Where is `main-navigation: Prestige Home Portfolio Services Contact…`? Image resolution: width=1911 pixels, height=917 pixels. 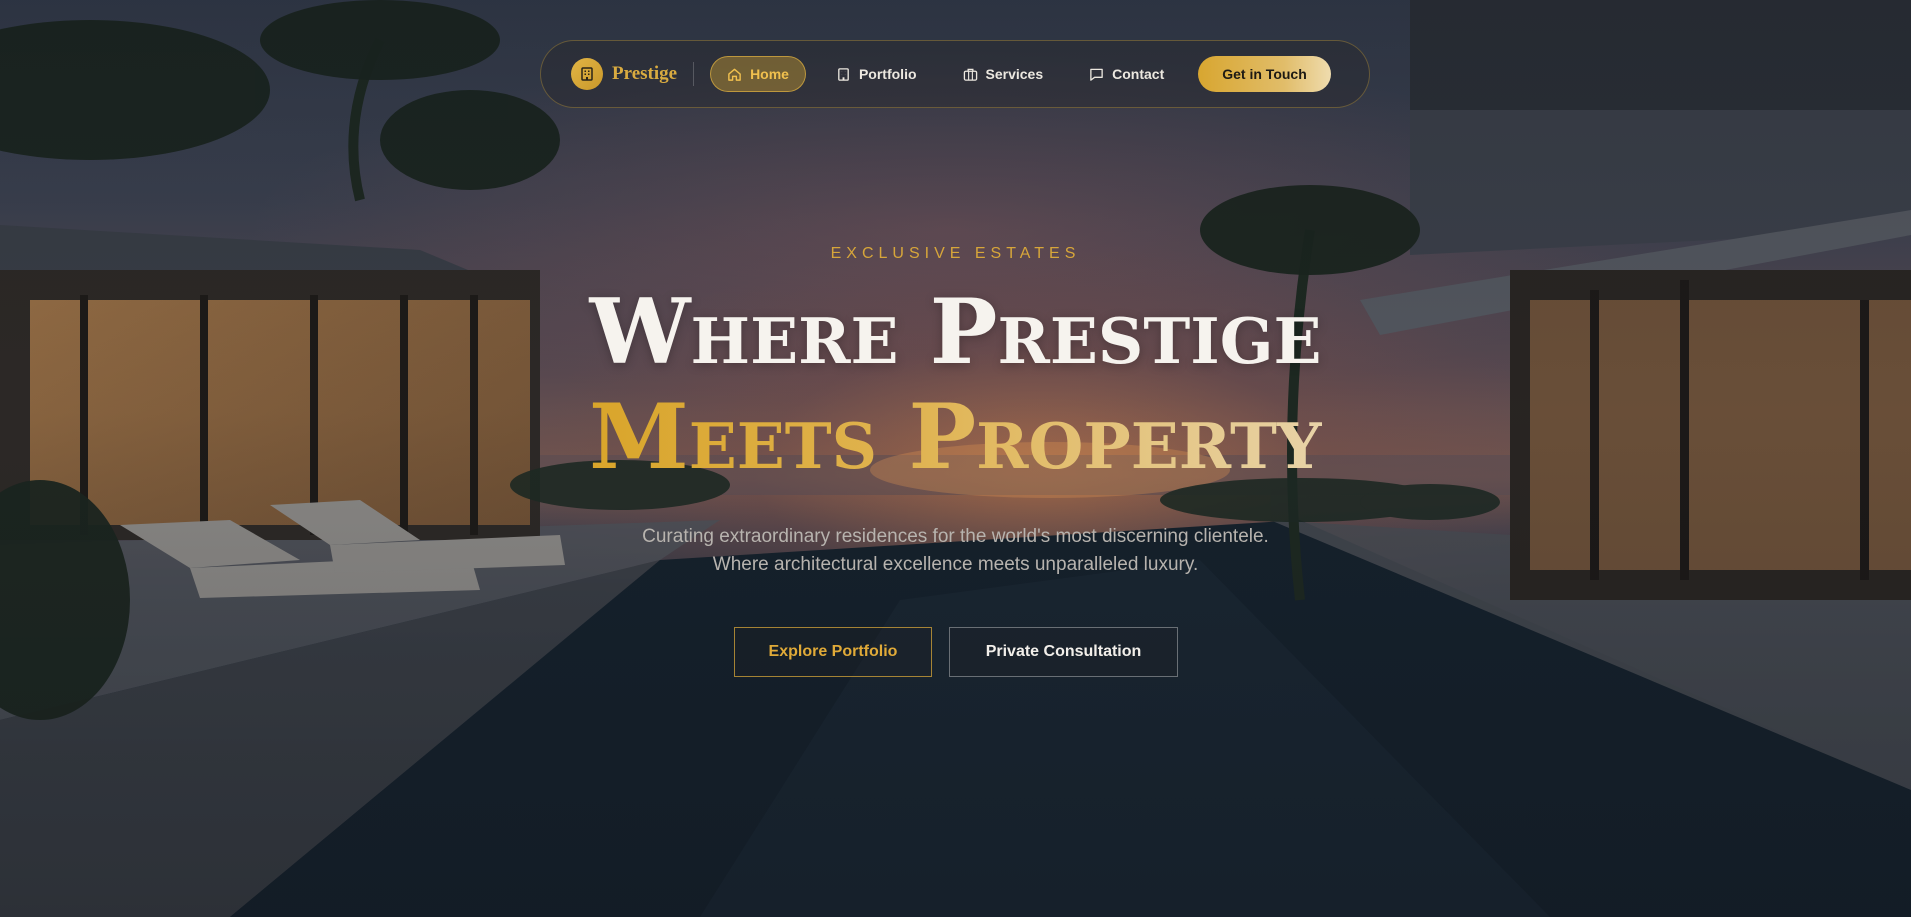 main-navigation: Prestige Home Portfolio Services Contact… is located at coordinates (955, 74).